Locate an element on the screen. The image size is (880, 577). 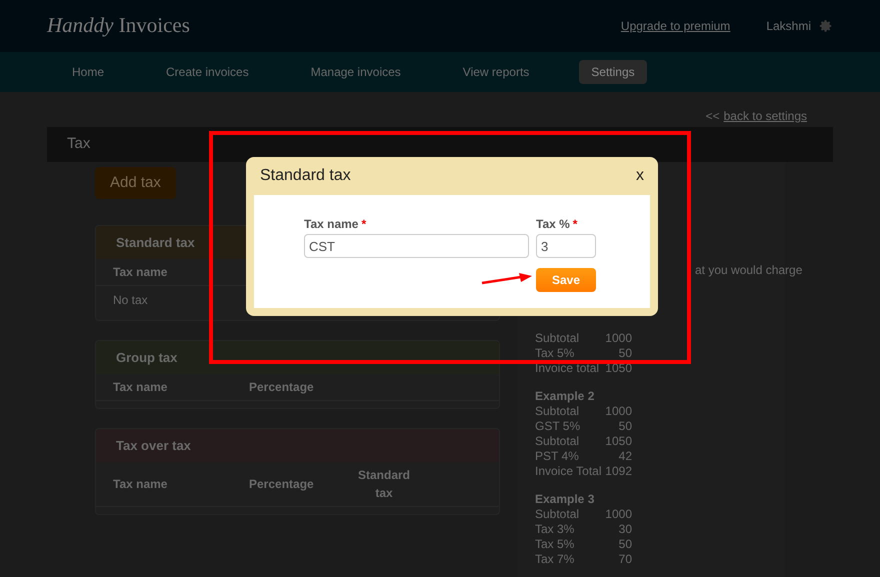
arrow is located at coordinates (507, 279).